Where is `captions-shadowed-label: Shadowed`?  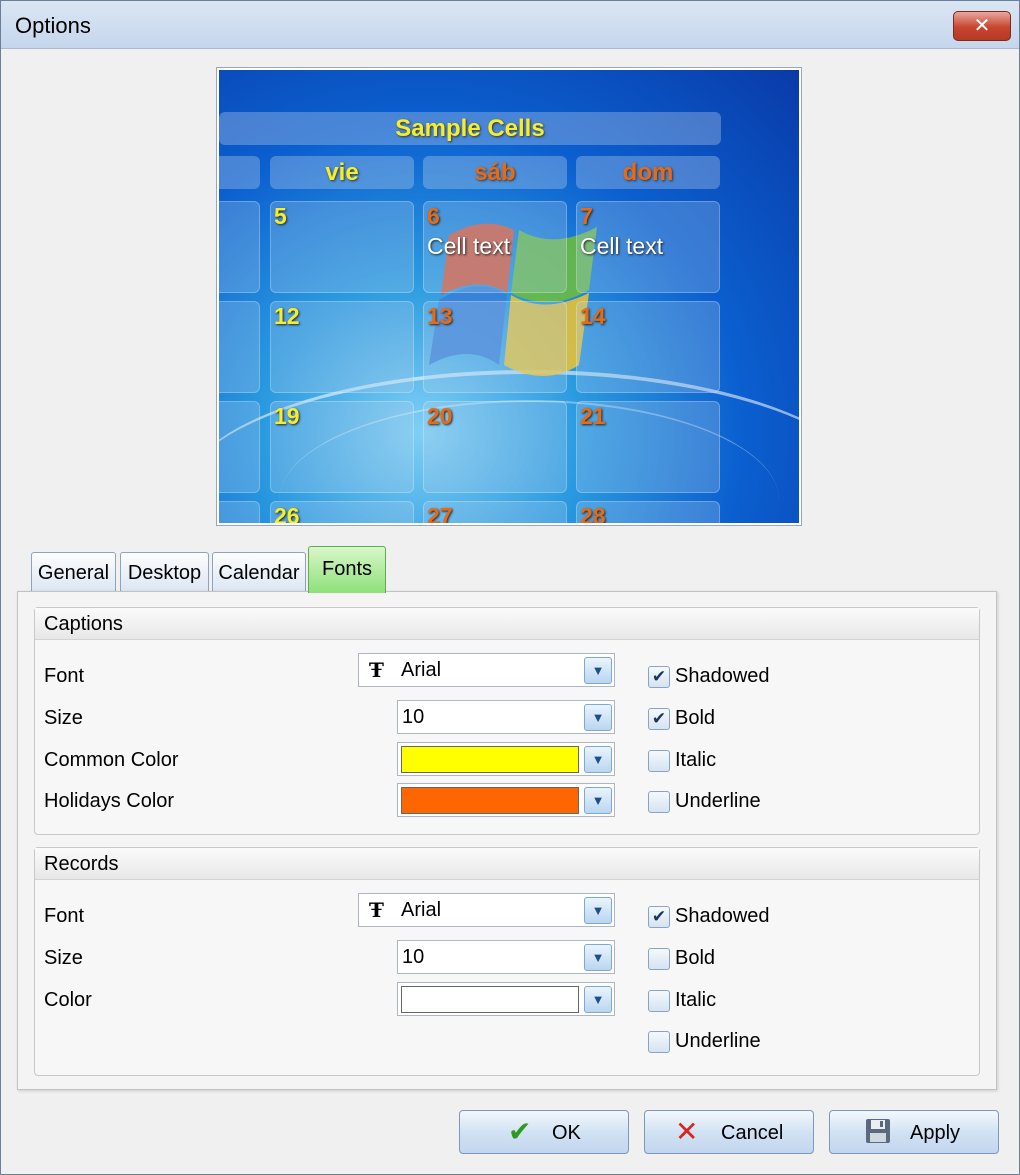
captions-shadowed-label: Shadowed is located at coordinates (722, 676).